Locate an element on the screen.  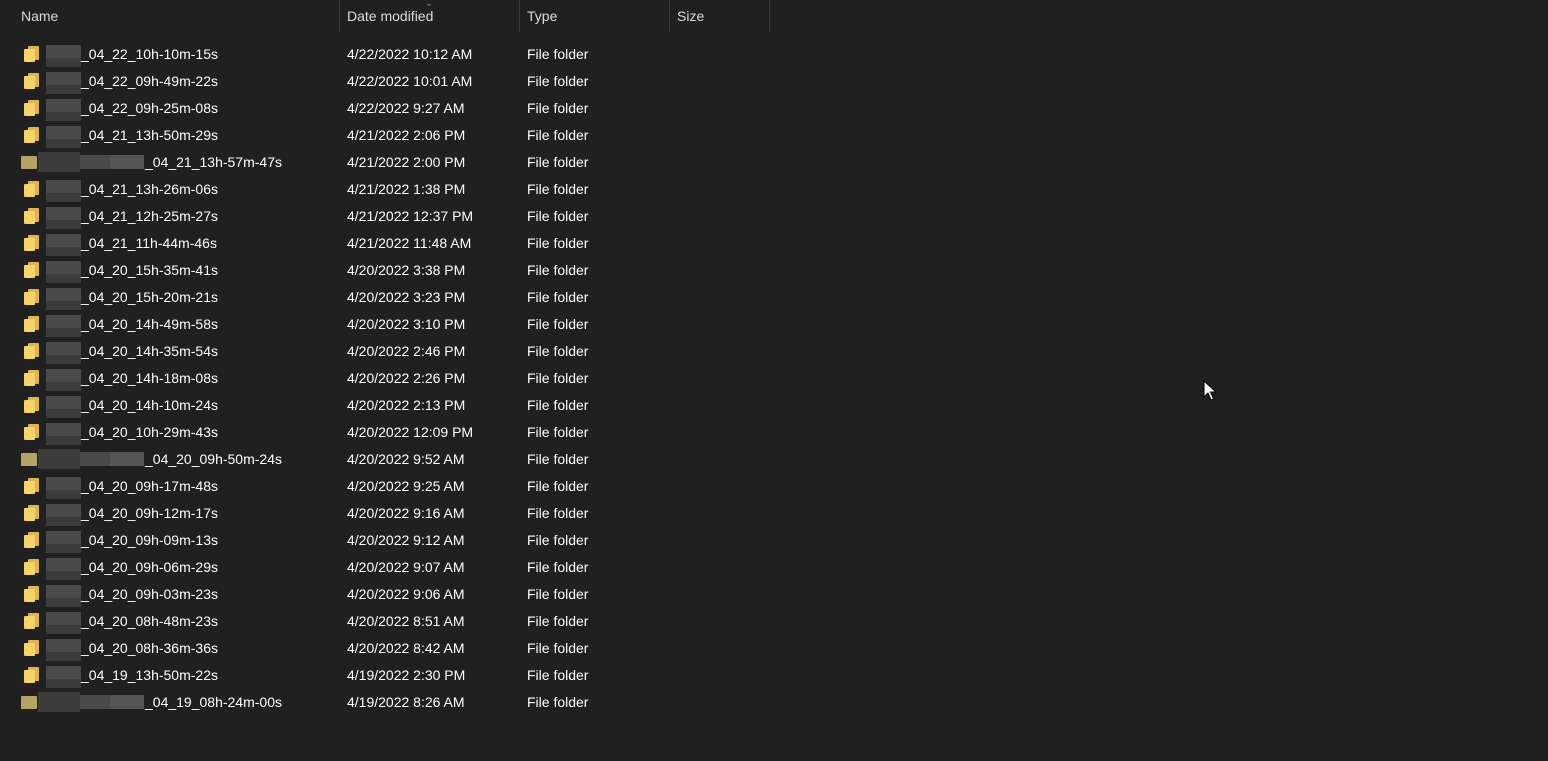
date-modified-cell: 4/22/2022 9:27 AM is located at coordinates (406, 108).